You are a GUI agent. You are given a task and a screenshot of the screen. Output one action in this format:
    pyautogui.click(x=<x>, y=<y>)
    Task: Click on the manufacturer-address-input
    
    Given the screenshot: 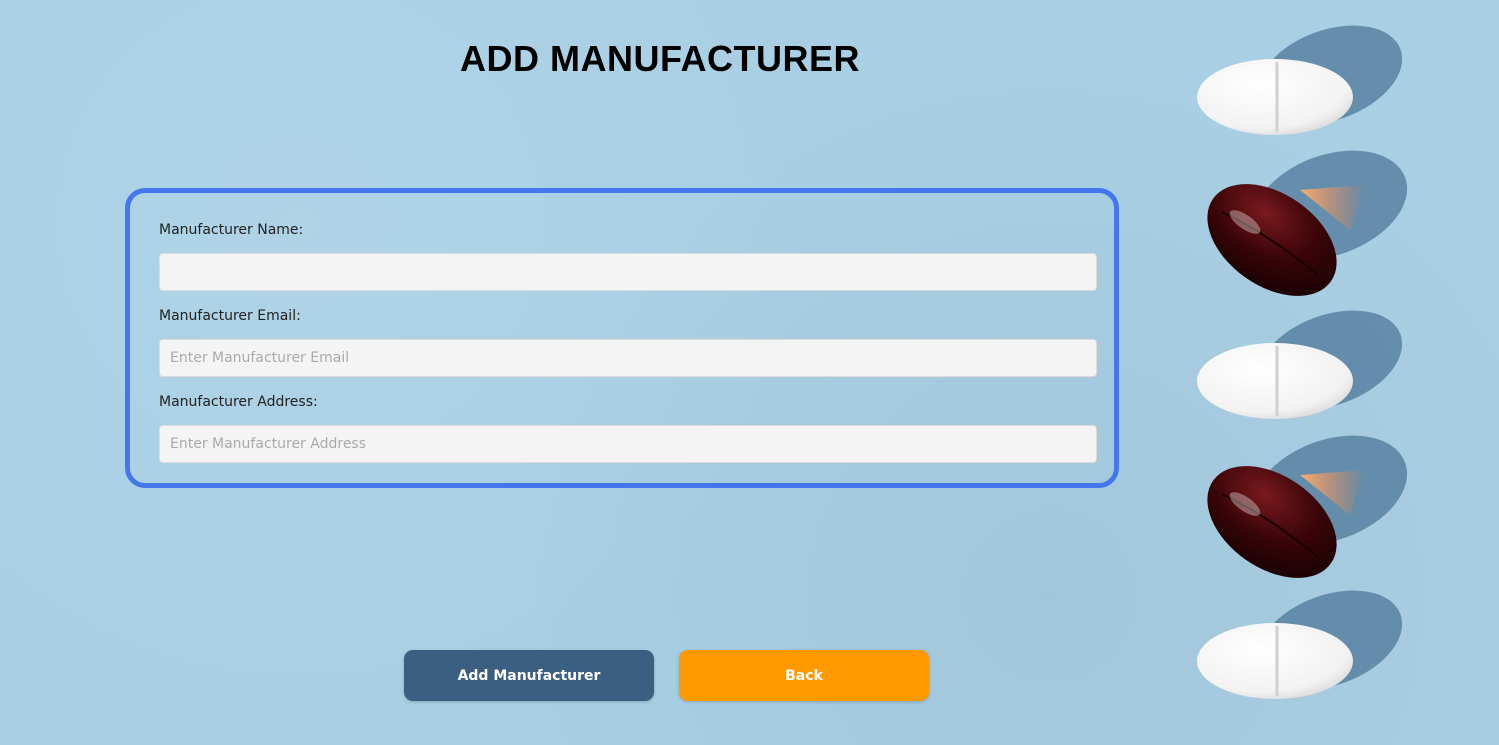 What is the action you would take?
    pyautogui.click(x=628, y=444)
    